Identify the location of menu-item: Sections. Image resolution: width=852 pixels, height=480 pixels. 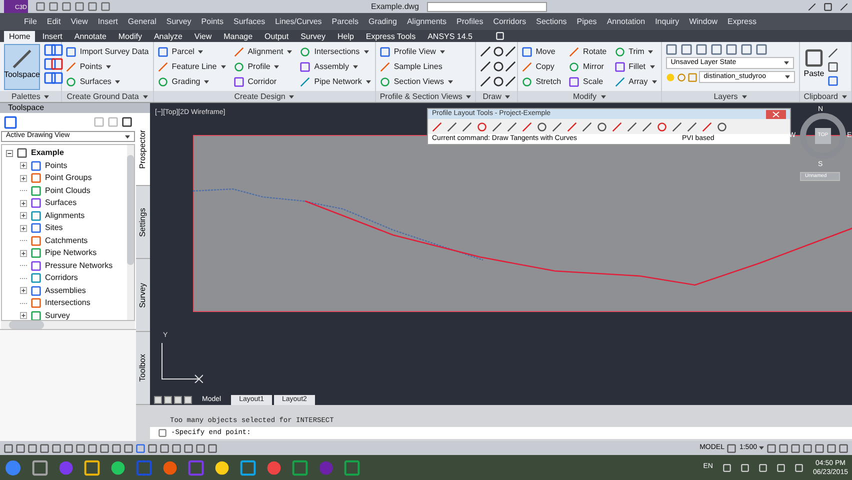
(551, 22).